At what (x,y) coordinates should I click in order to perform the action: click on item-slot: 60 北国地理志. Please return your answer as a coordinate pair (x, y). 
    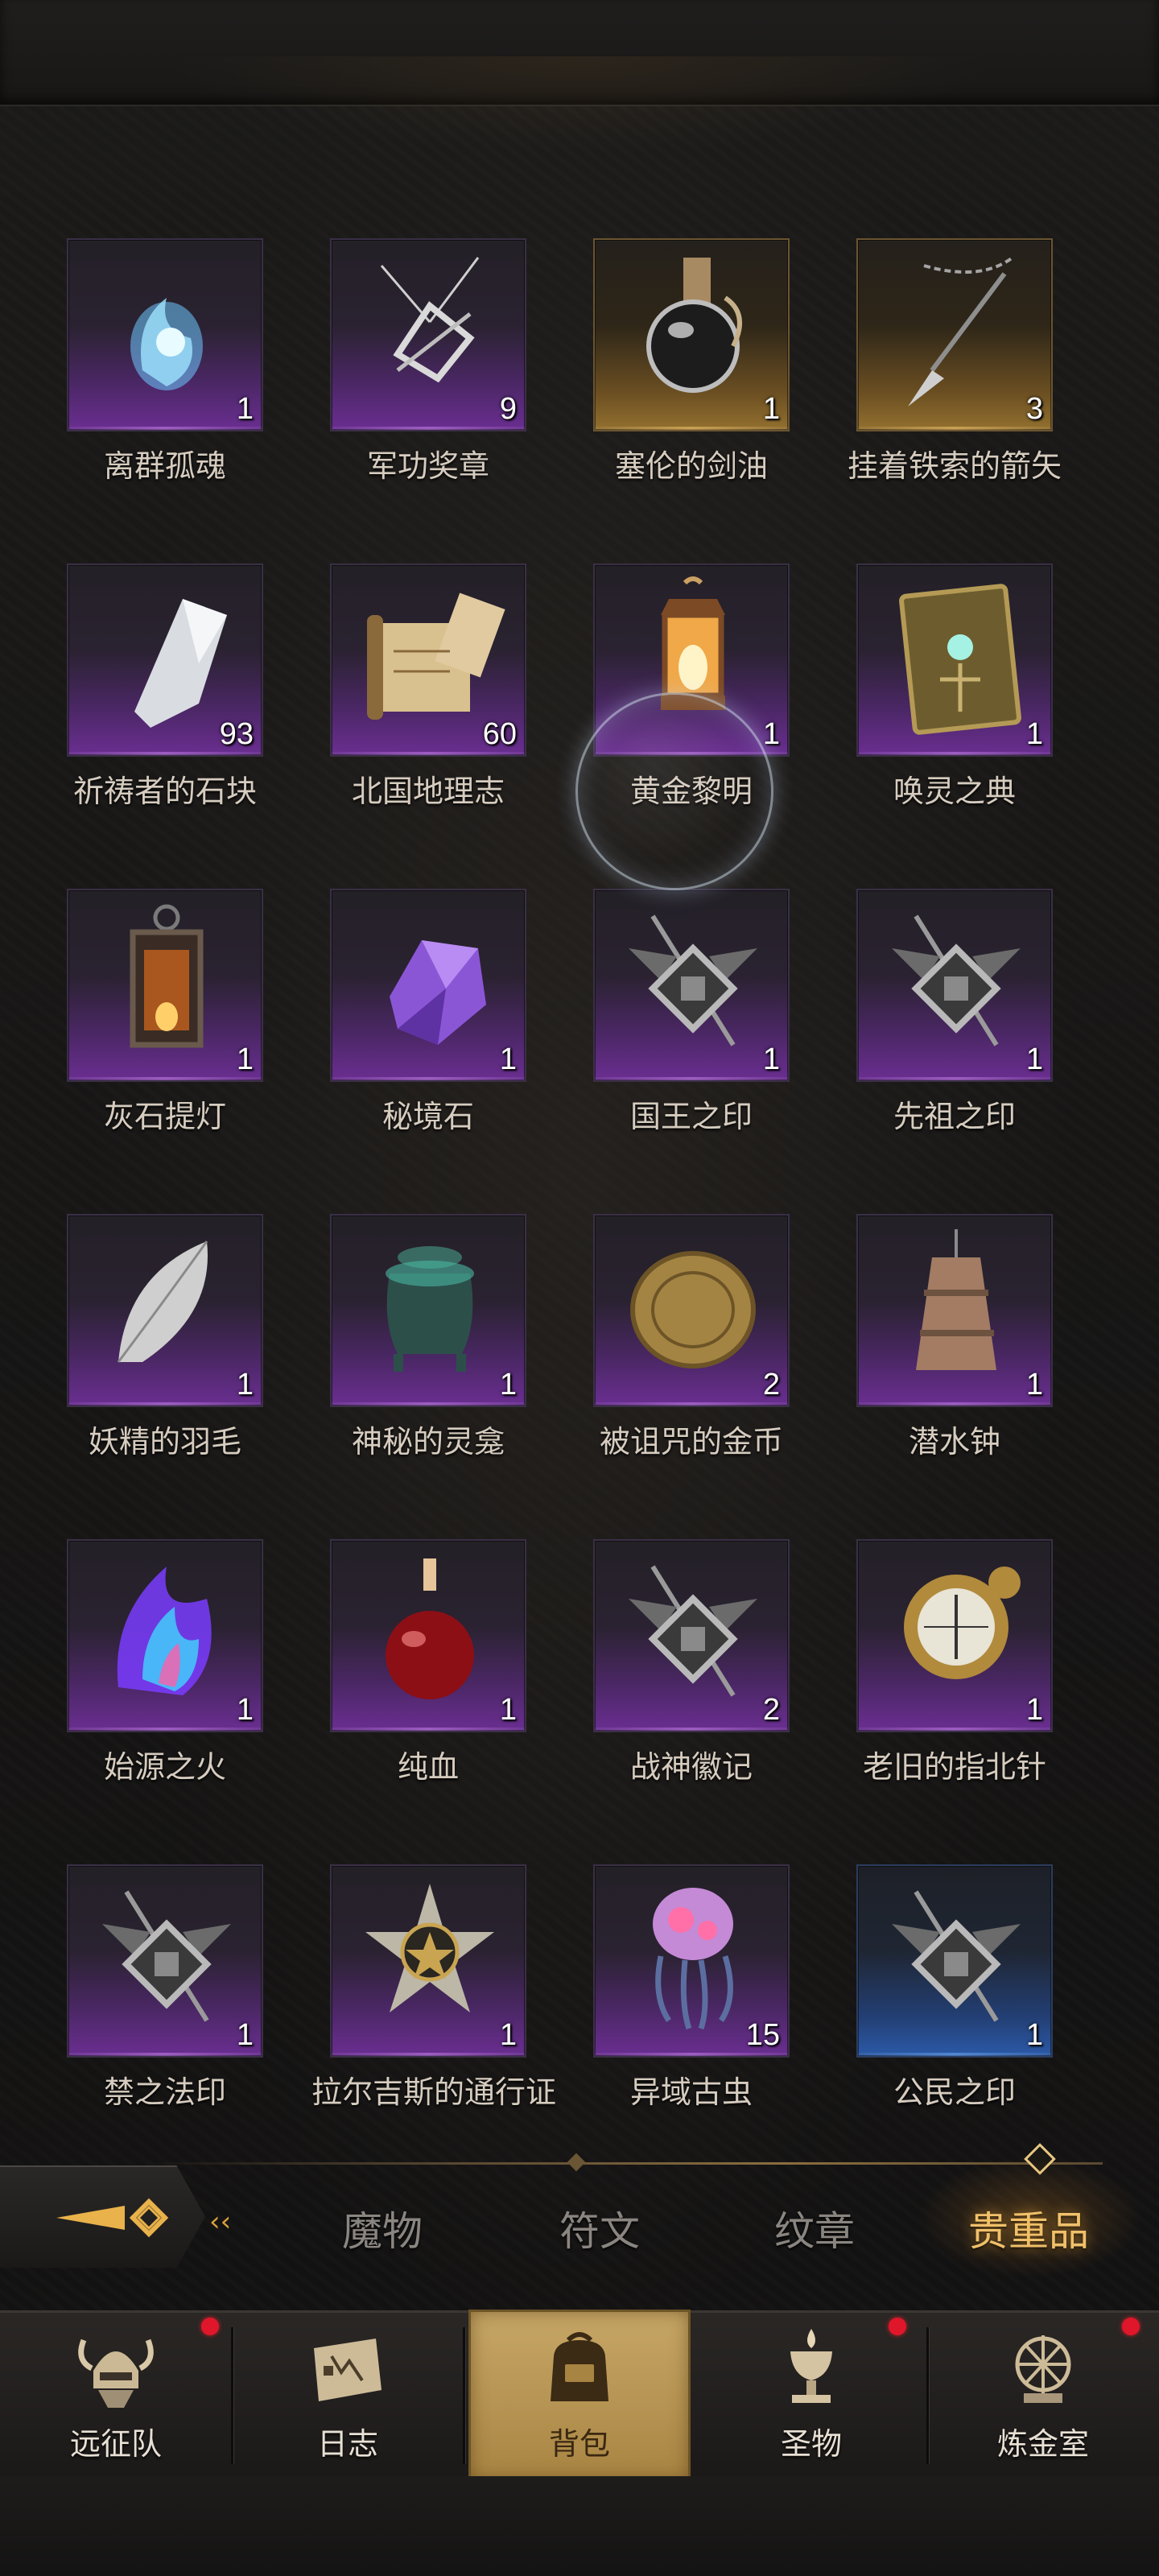
    Looking at the image, I should click on (396, 692).